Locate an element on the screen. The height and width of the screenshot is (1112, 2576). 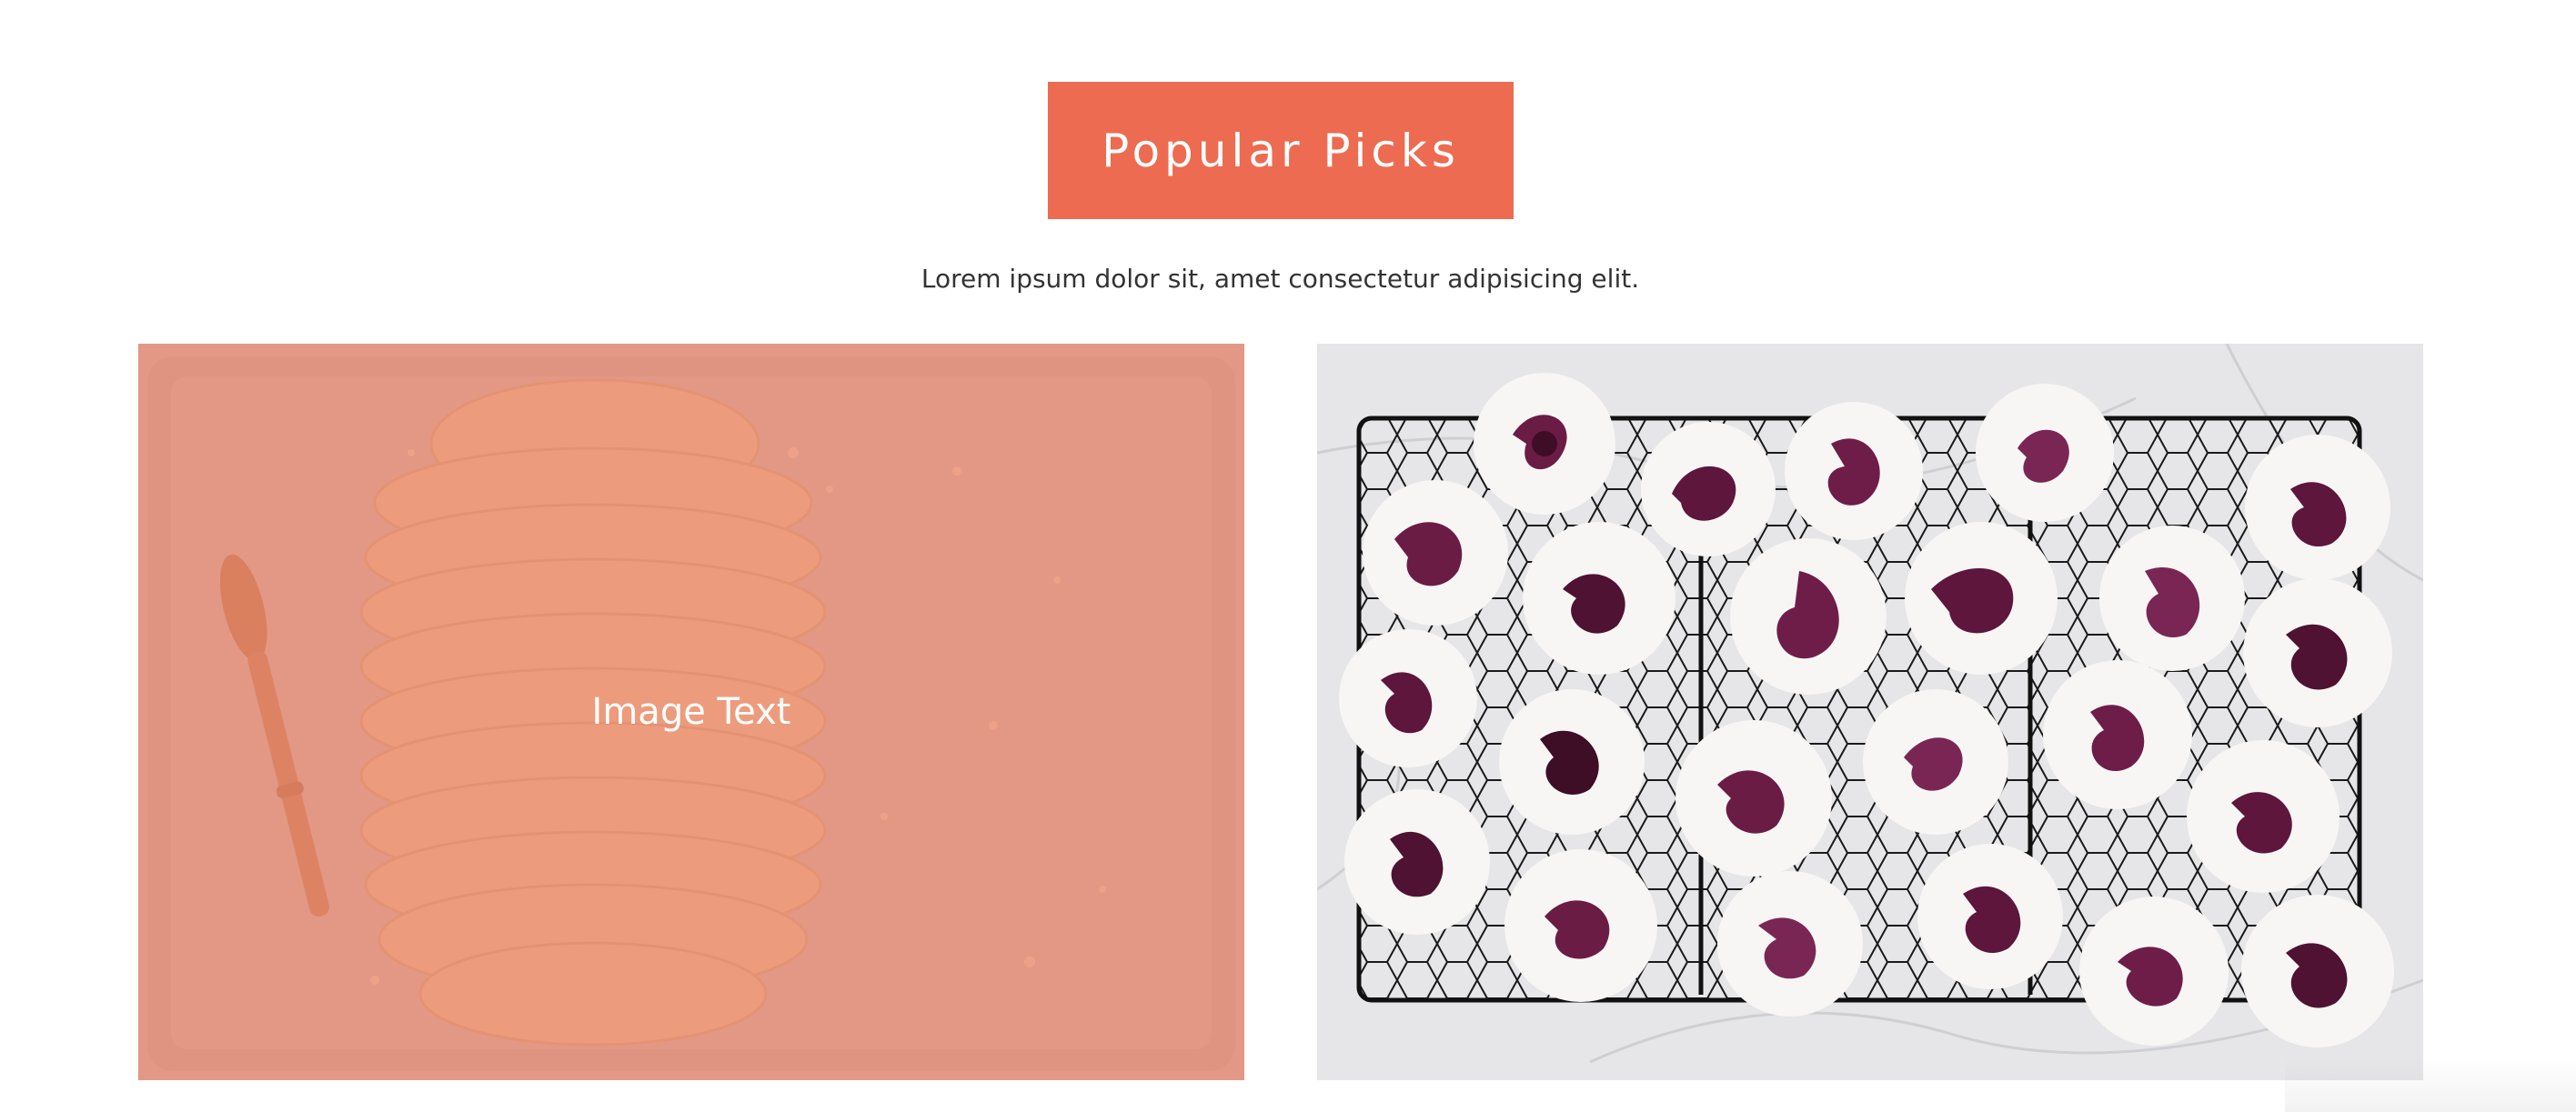
section-title: Popular Picks is located at coordinates (1281, 150).